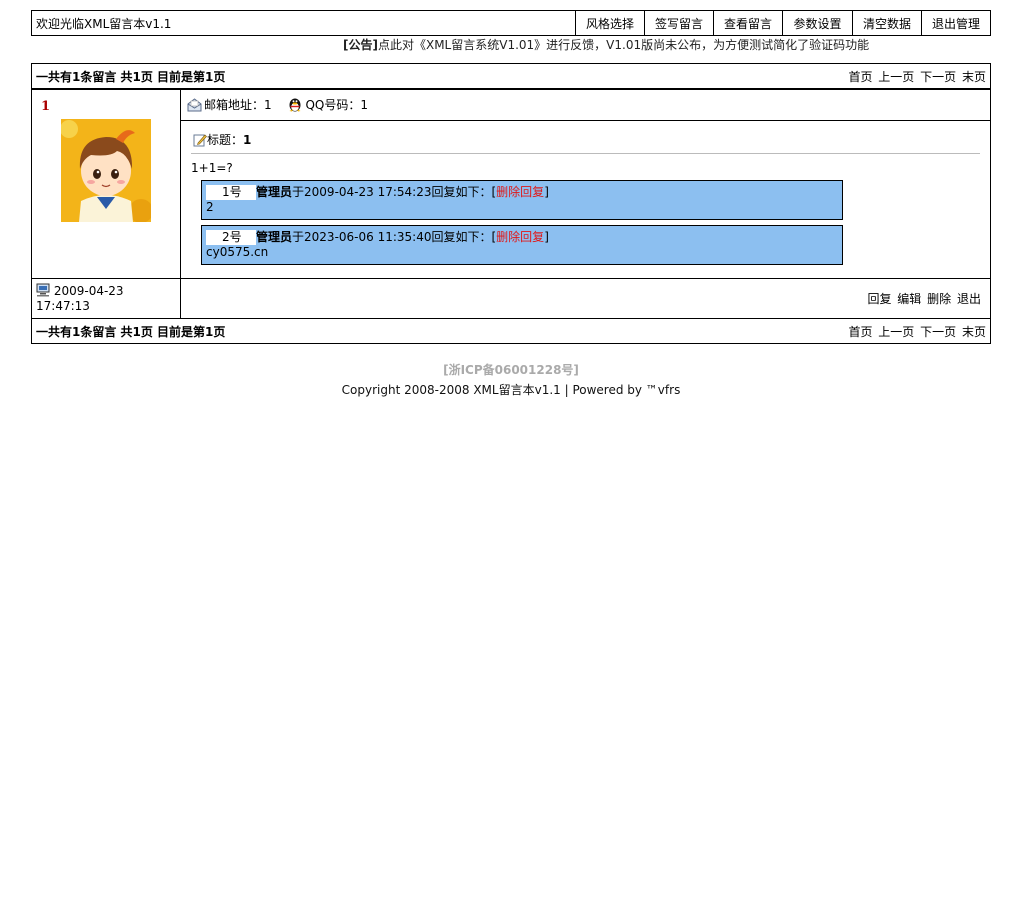 The image size is (1017, 911). I want to click on message-date: 2009-04-23, so click(88, 291).